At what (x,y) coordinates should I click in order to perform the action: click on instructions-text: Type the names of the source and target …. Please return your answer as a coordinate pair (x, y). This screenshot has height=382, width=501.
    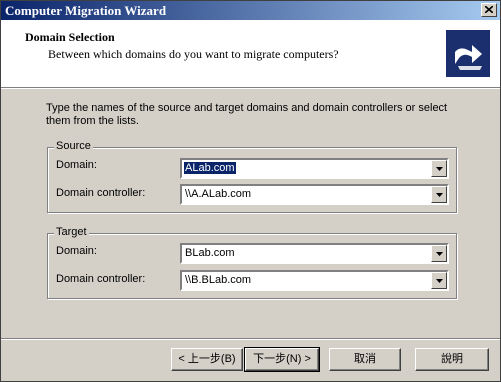
    Looking at the image, I should click on (247, 114).